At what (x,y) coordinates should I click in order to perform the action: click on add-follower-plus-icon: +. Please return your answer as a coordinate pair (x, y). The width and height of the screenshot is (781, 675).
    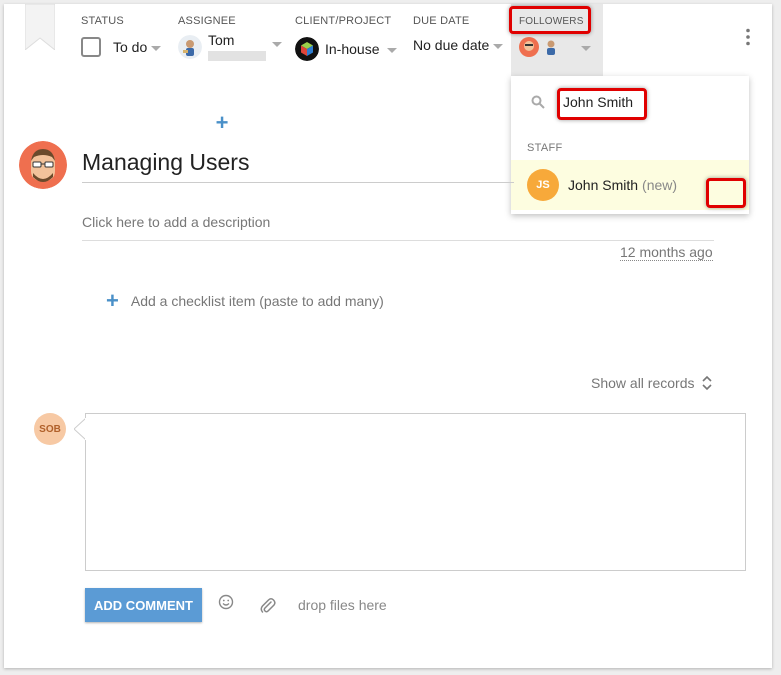
    Looking at the image, I should click on (222, 123).